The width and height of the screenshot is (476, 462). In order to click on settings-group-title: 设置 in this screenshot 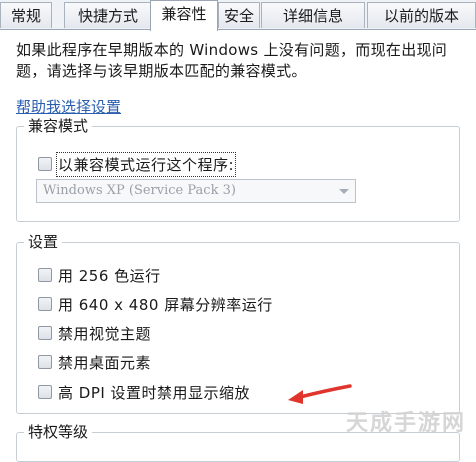, I will do `click(43, 242)`.